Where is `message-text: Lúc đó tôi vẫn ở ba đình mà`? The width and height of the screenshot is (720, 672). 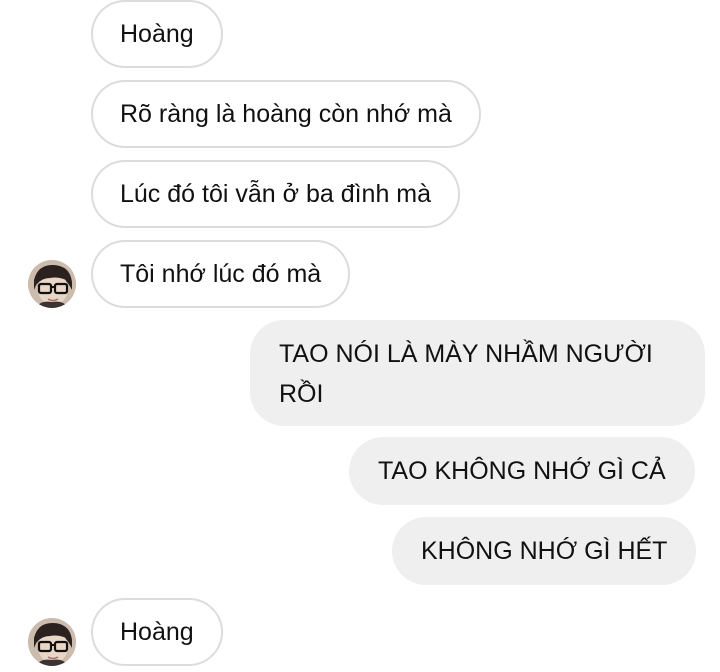 message-text: Lúc đó tôi vẫn ở ba đình mà is located at coordinates (276, 194).